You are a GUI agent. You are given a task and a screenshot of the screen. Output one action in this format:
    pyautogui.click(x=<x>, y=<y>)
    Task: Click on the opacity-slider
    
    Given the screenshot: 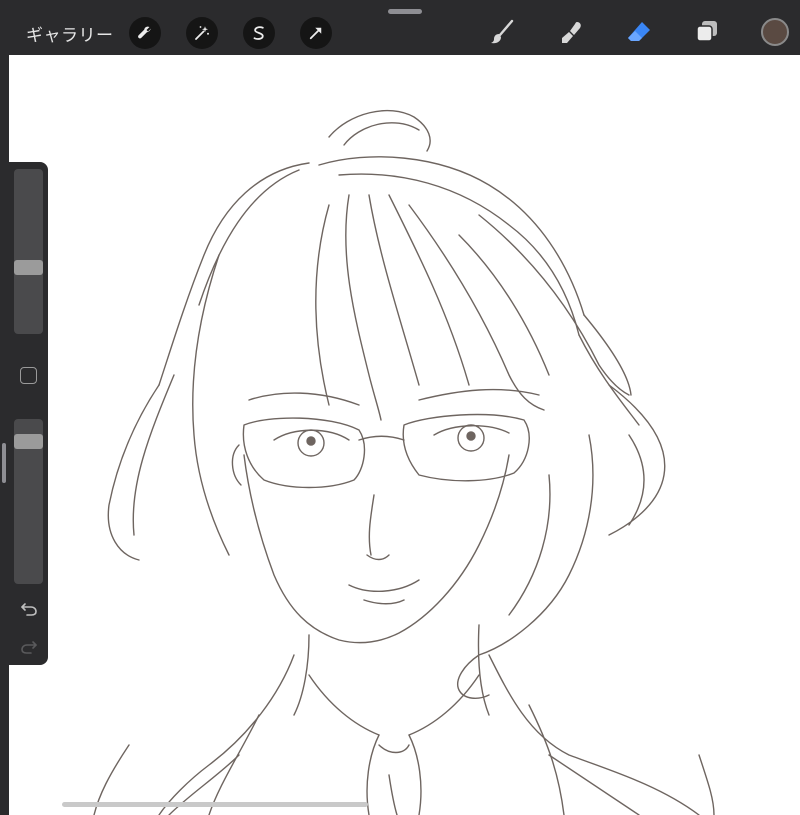 What is the action you would take?
    pyautogui.click(x=28, y=501)
    